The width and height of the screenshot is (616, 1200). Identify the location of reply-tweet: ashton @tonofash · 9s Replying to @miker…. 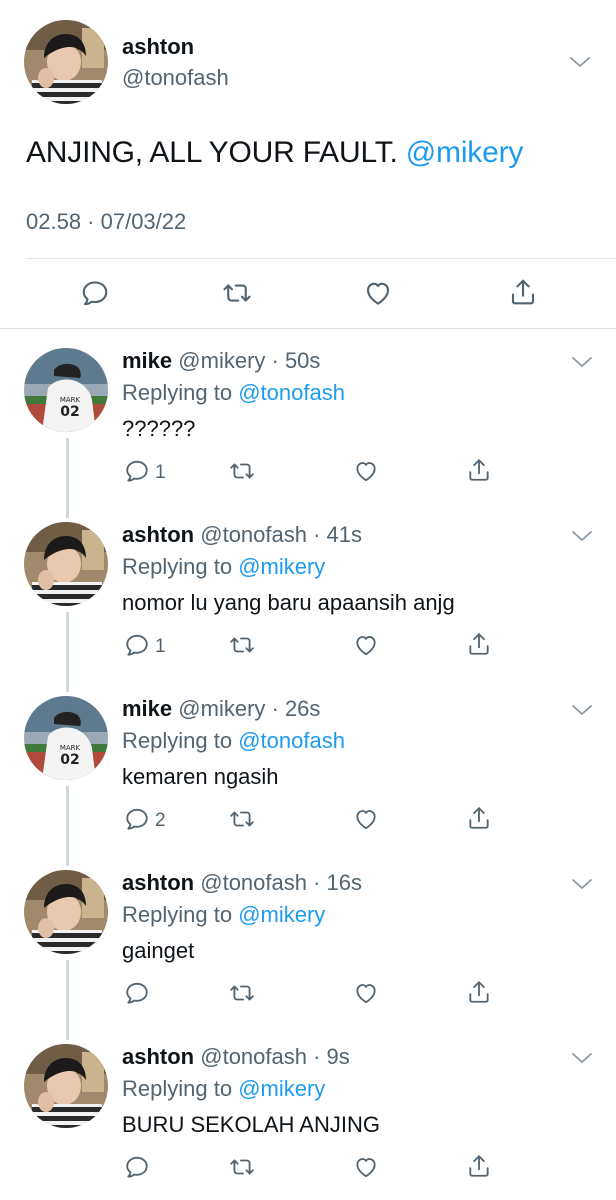
(308, 1119).